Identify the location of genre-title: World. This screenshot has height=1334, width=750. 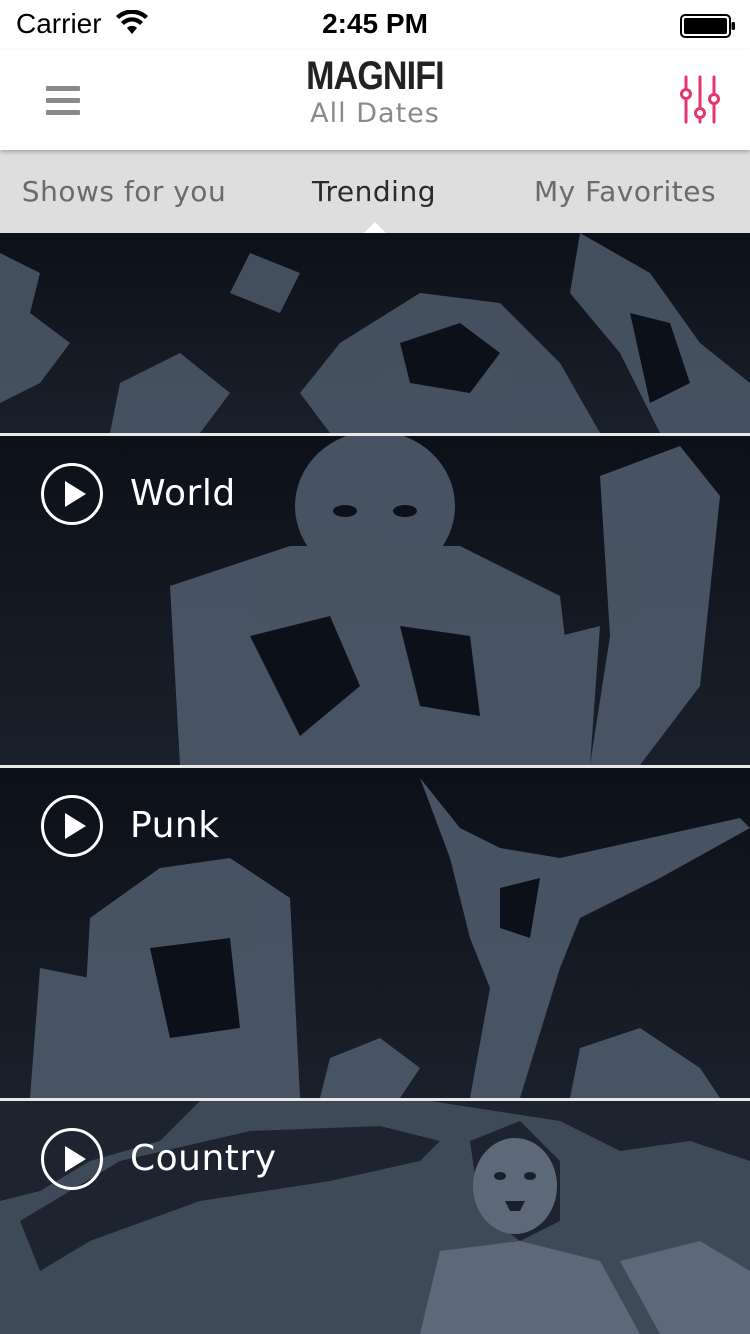
(183, 493).